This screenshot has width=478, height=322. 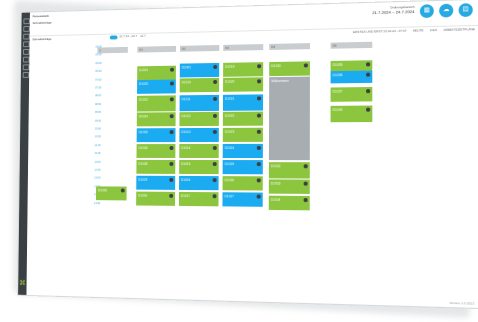 I want to click on schedule-block: D1014, so click(x=199, y=151).